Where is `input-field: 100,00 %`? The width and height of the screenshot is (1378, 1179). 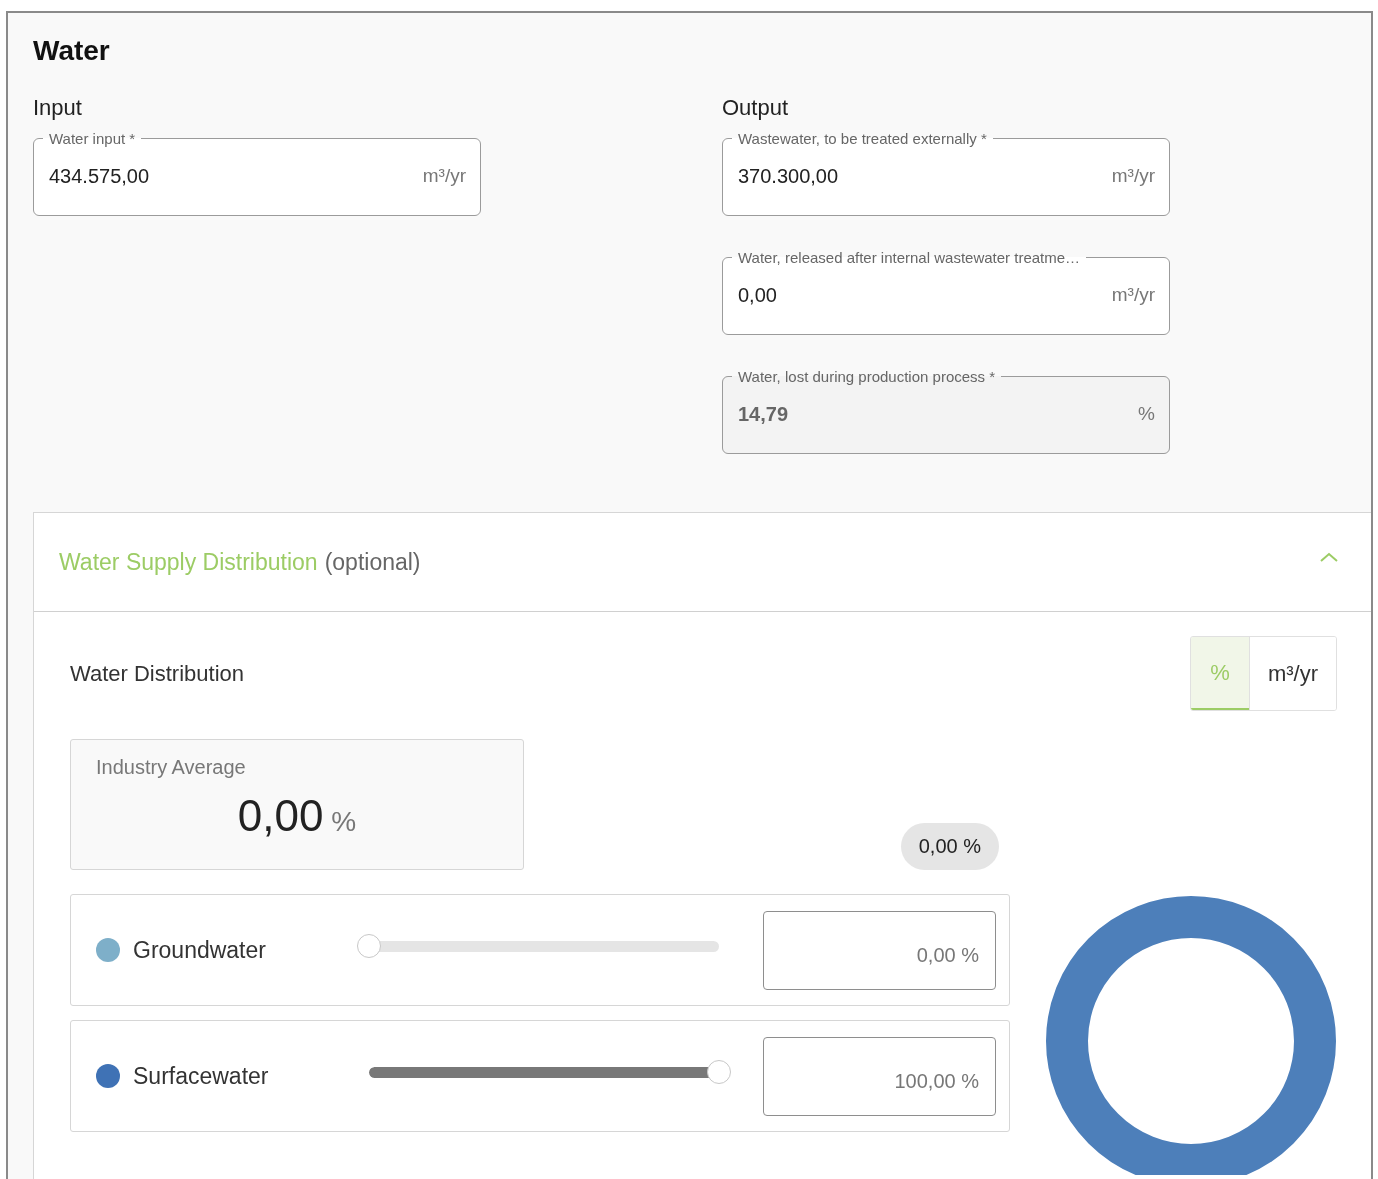
input-field: 100,00 % is located at coordinates (879, 1076).